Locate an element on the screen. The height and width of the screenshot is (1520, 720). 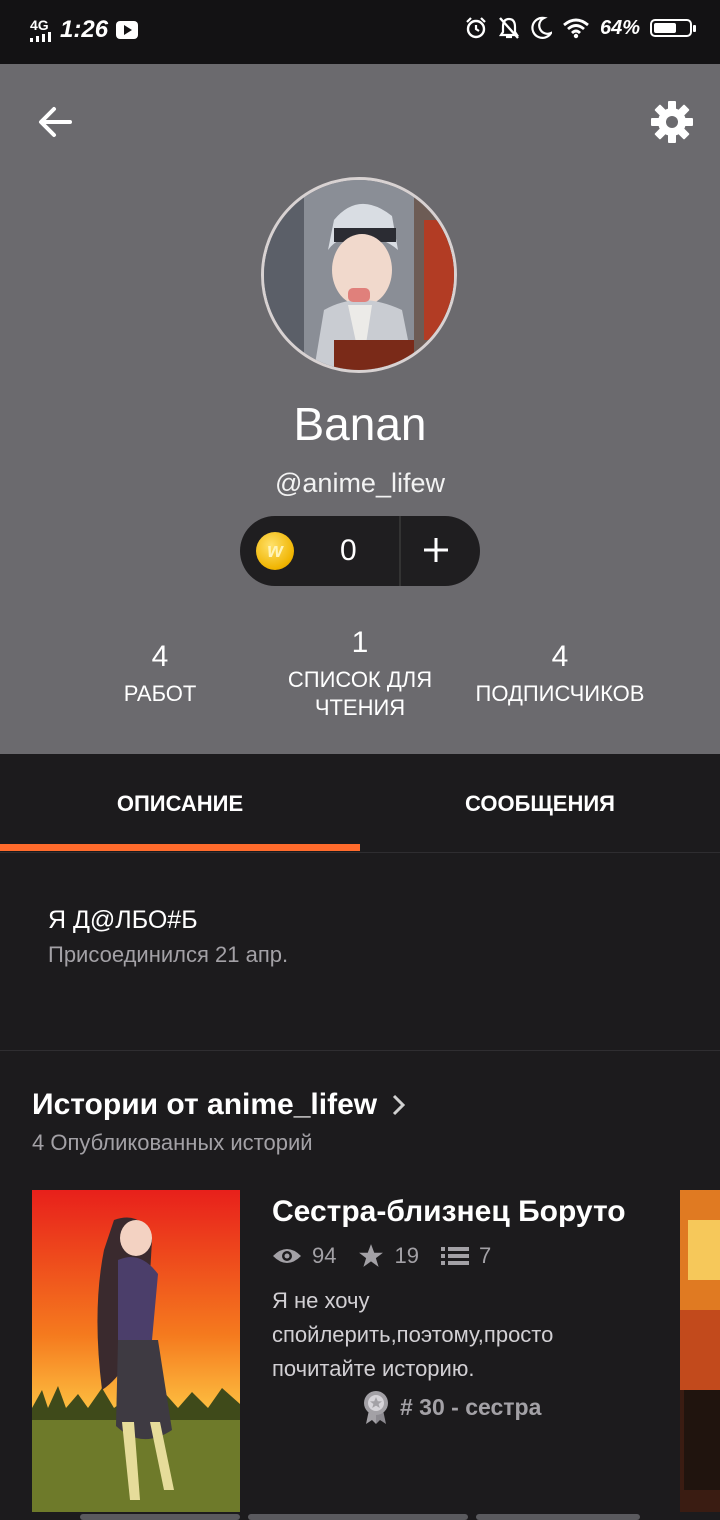
stat-followers-label: ПОДПИСЧИКОВ is located at coordinates (560, 693).